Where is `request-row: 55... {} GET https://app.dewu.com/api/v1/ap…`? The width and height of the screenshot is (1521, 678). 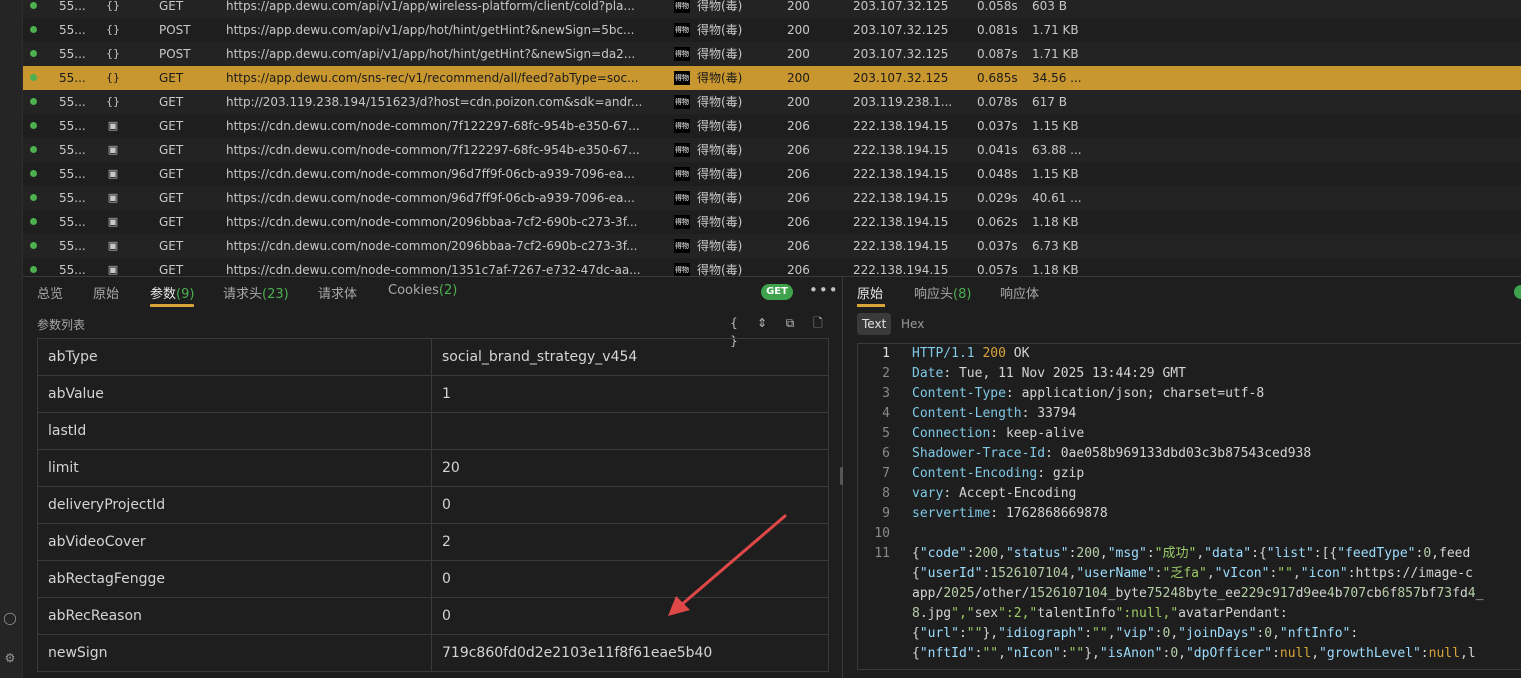 request-row: 55... {} GET https://app.dewu.com/api/v1/ap… is located at coordinates (772, 9).